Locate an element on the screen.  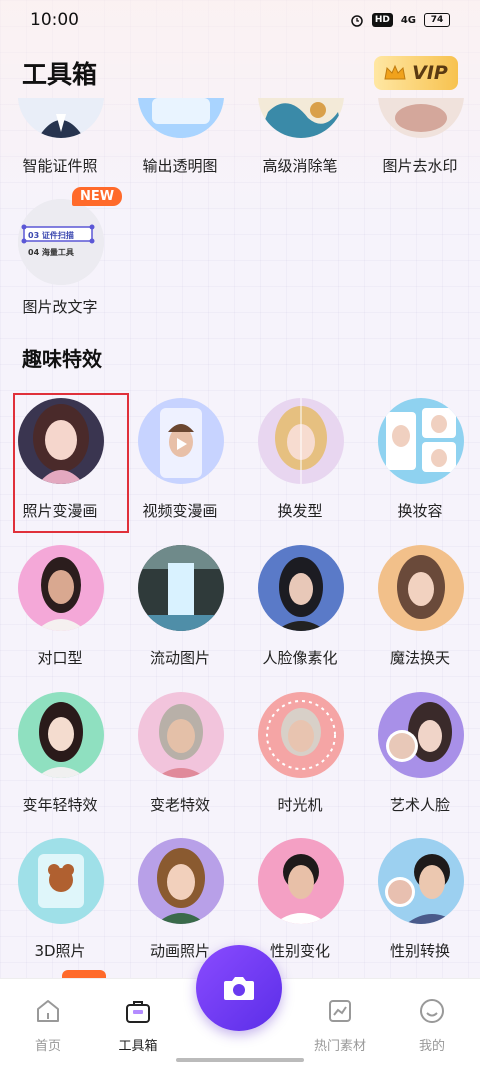
tool-item: 高级消除笔 is located at coordinates (300, 138).